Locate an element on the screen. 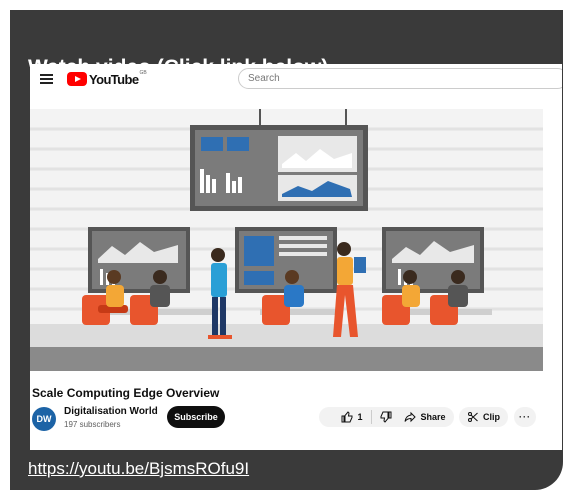 The height and width of the screenshot is (500, 571). subscribe-button: Subscribe is located at coordinates (196, 417).